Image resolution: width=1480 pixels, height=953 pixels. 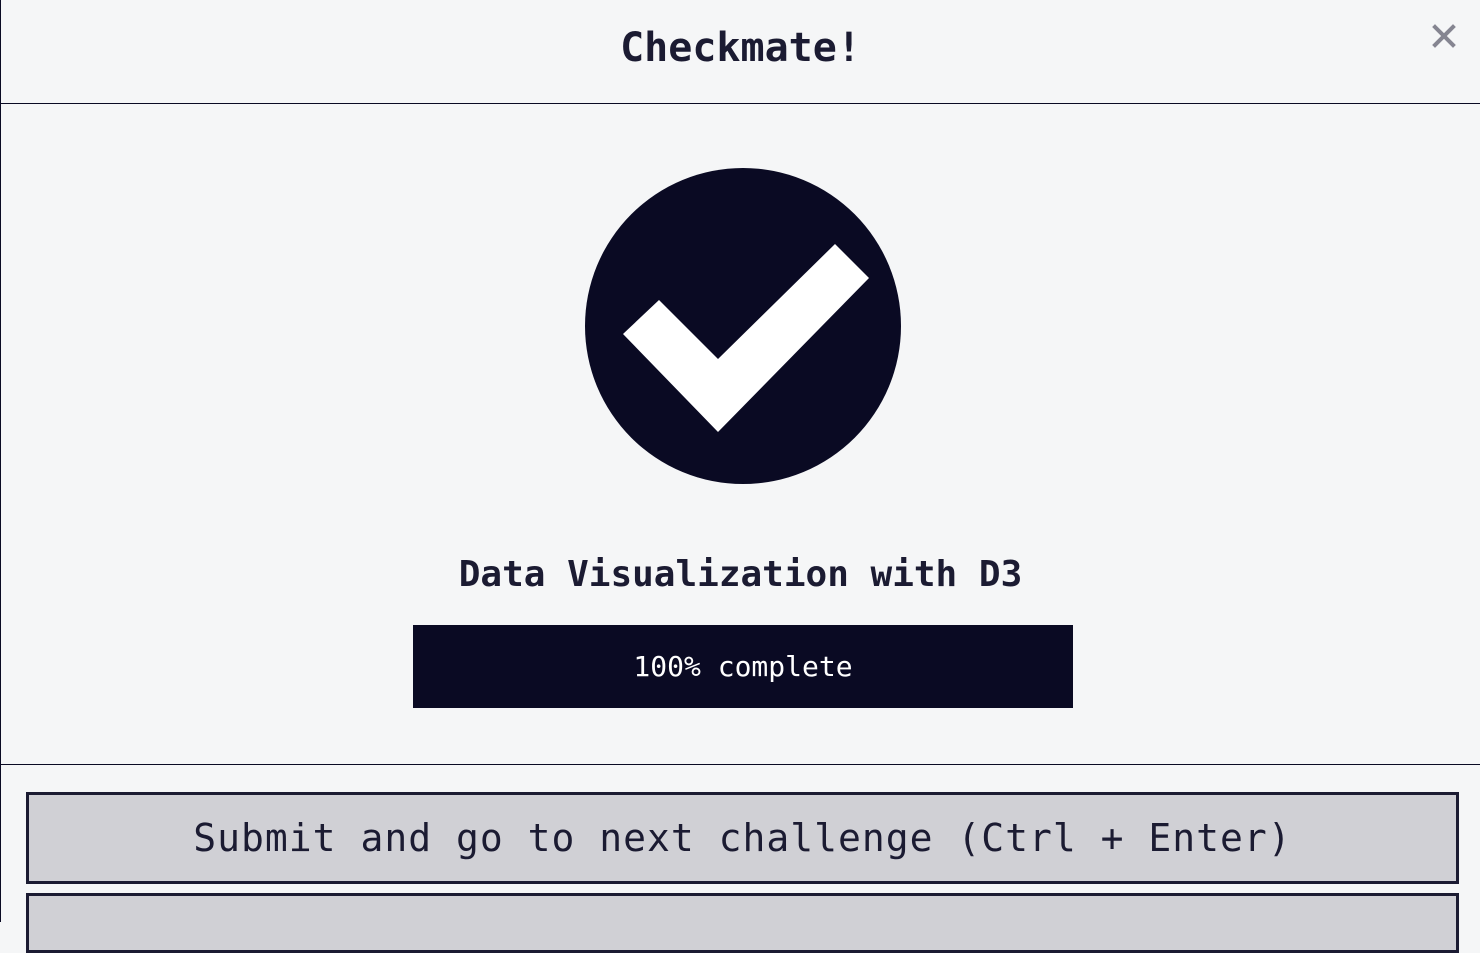 What do you see at coordinates (740, 574) in the screenshot?
I see `block-title: Data Visualization with D3` at bounding box center [740, 574].